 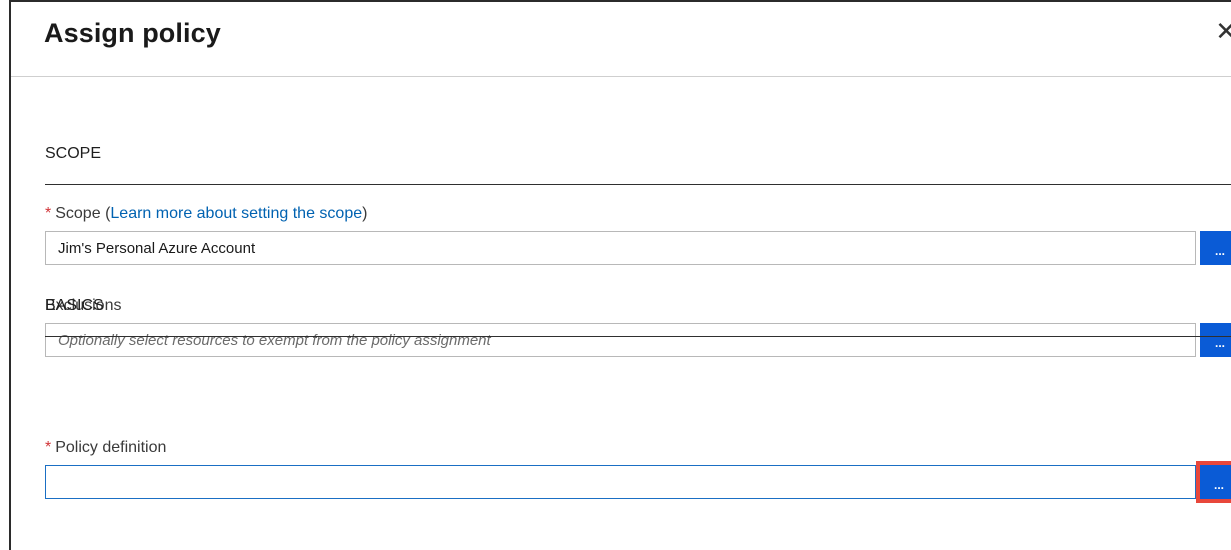 What do you see at coordinates (48, 213) in the screenshot?
I see `required-marker: *` at bounding box center [48, 213].